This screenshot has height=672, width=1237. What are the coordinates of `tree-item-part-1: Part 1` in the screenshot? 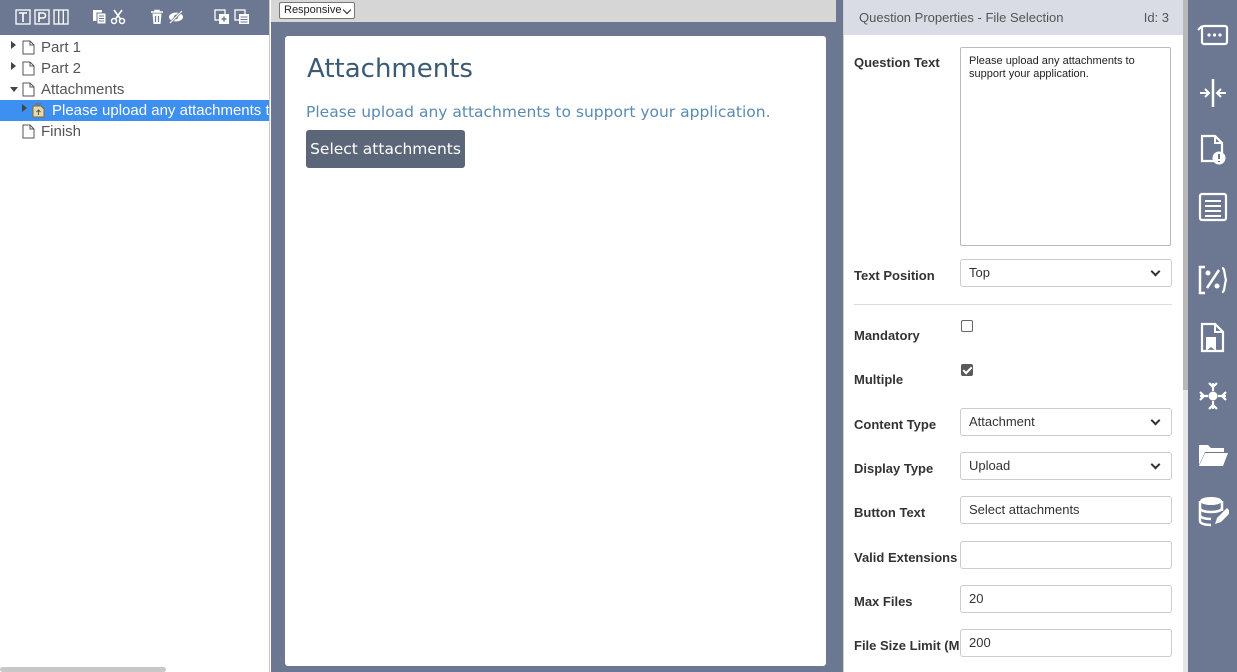 It's located at (134, 47).